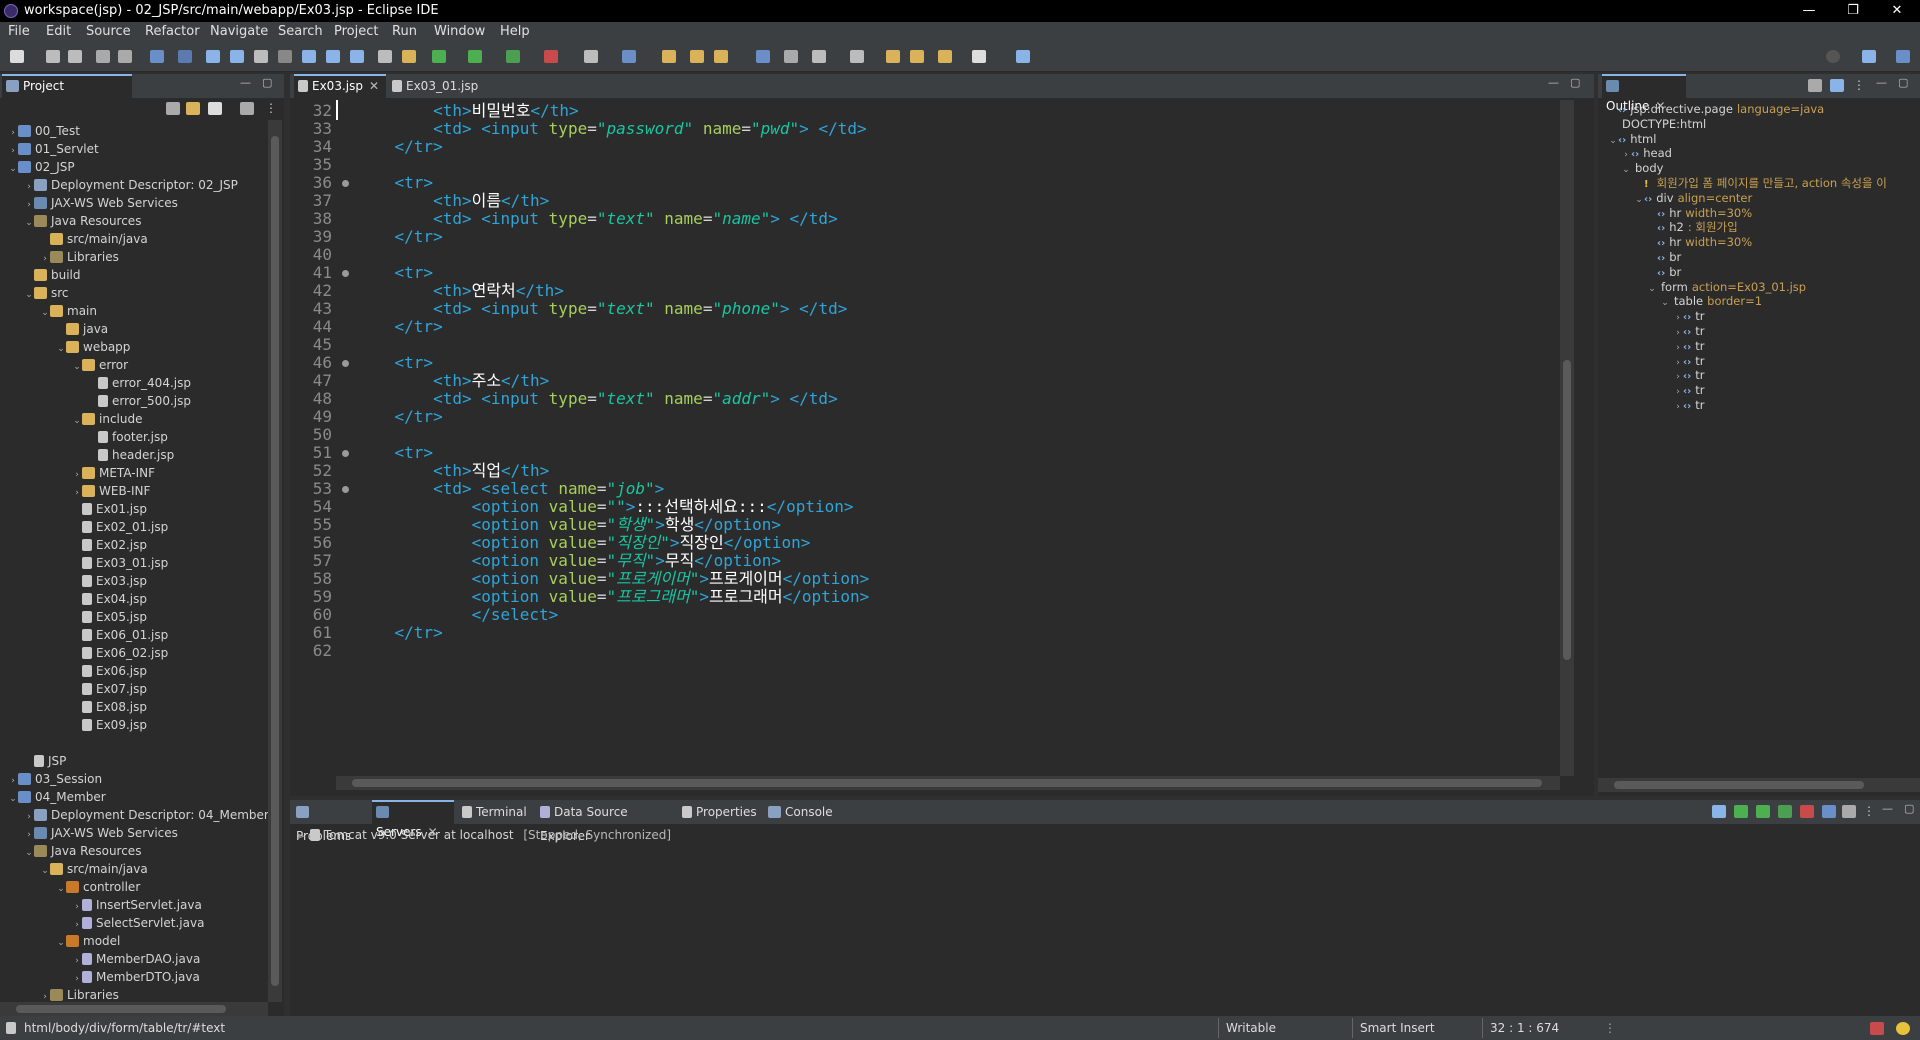 The image size is (1920, 1040). Describe the element at coordinates (19, 32) in the screenshot. I see `menu-file: File` at that location.